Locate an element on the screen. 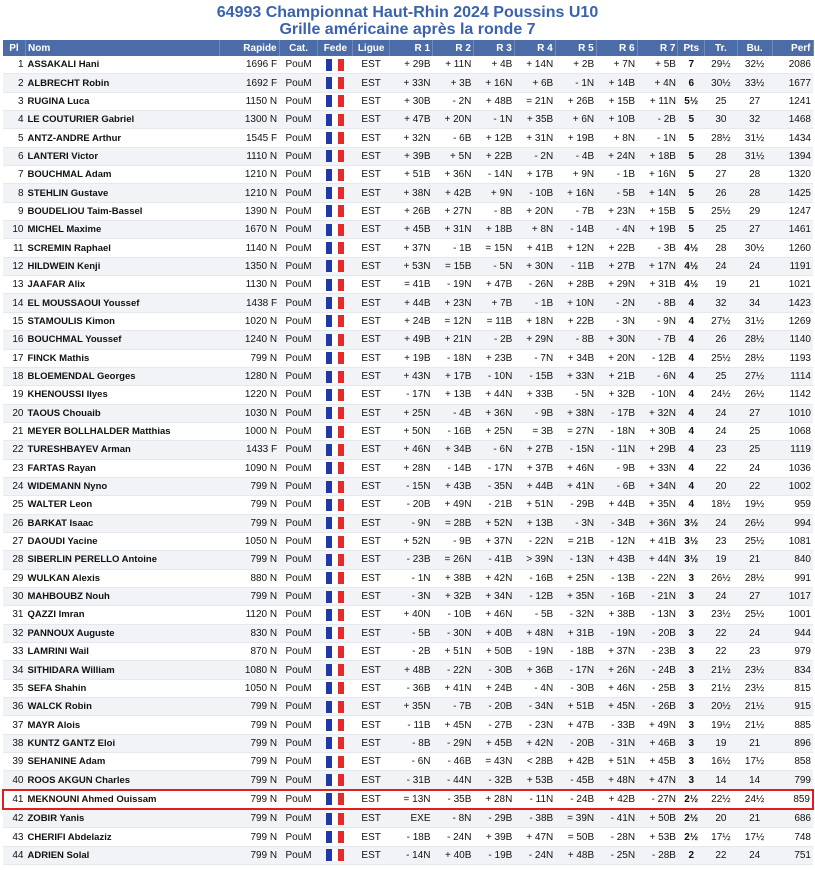 This screenshot has height=870, width=815. player-name-link: BOUDELIOU Taim-Bassel is located at coordinates (122, 212).